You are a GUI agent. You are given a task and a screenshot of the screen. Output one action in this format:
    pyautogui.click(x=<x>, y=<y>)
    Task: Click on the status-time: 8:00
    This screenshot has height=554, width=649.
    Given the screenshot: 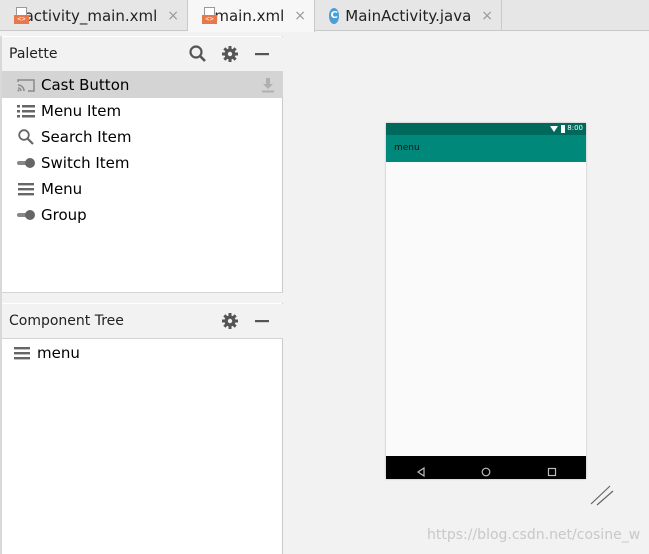 What is the action you would take?
    pyautogui.click(x=575, y=128)
    